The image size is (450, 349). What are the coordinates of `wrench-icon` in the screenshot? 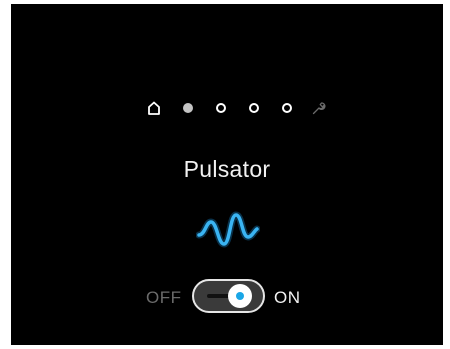 It's located at (319, 108).